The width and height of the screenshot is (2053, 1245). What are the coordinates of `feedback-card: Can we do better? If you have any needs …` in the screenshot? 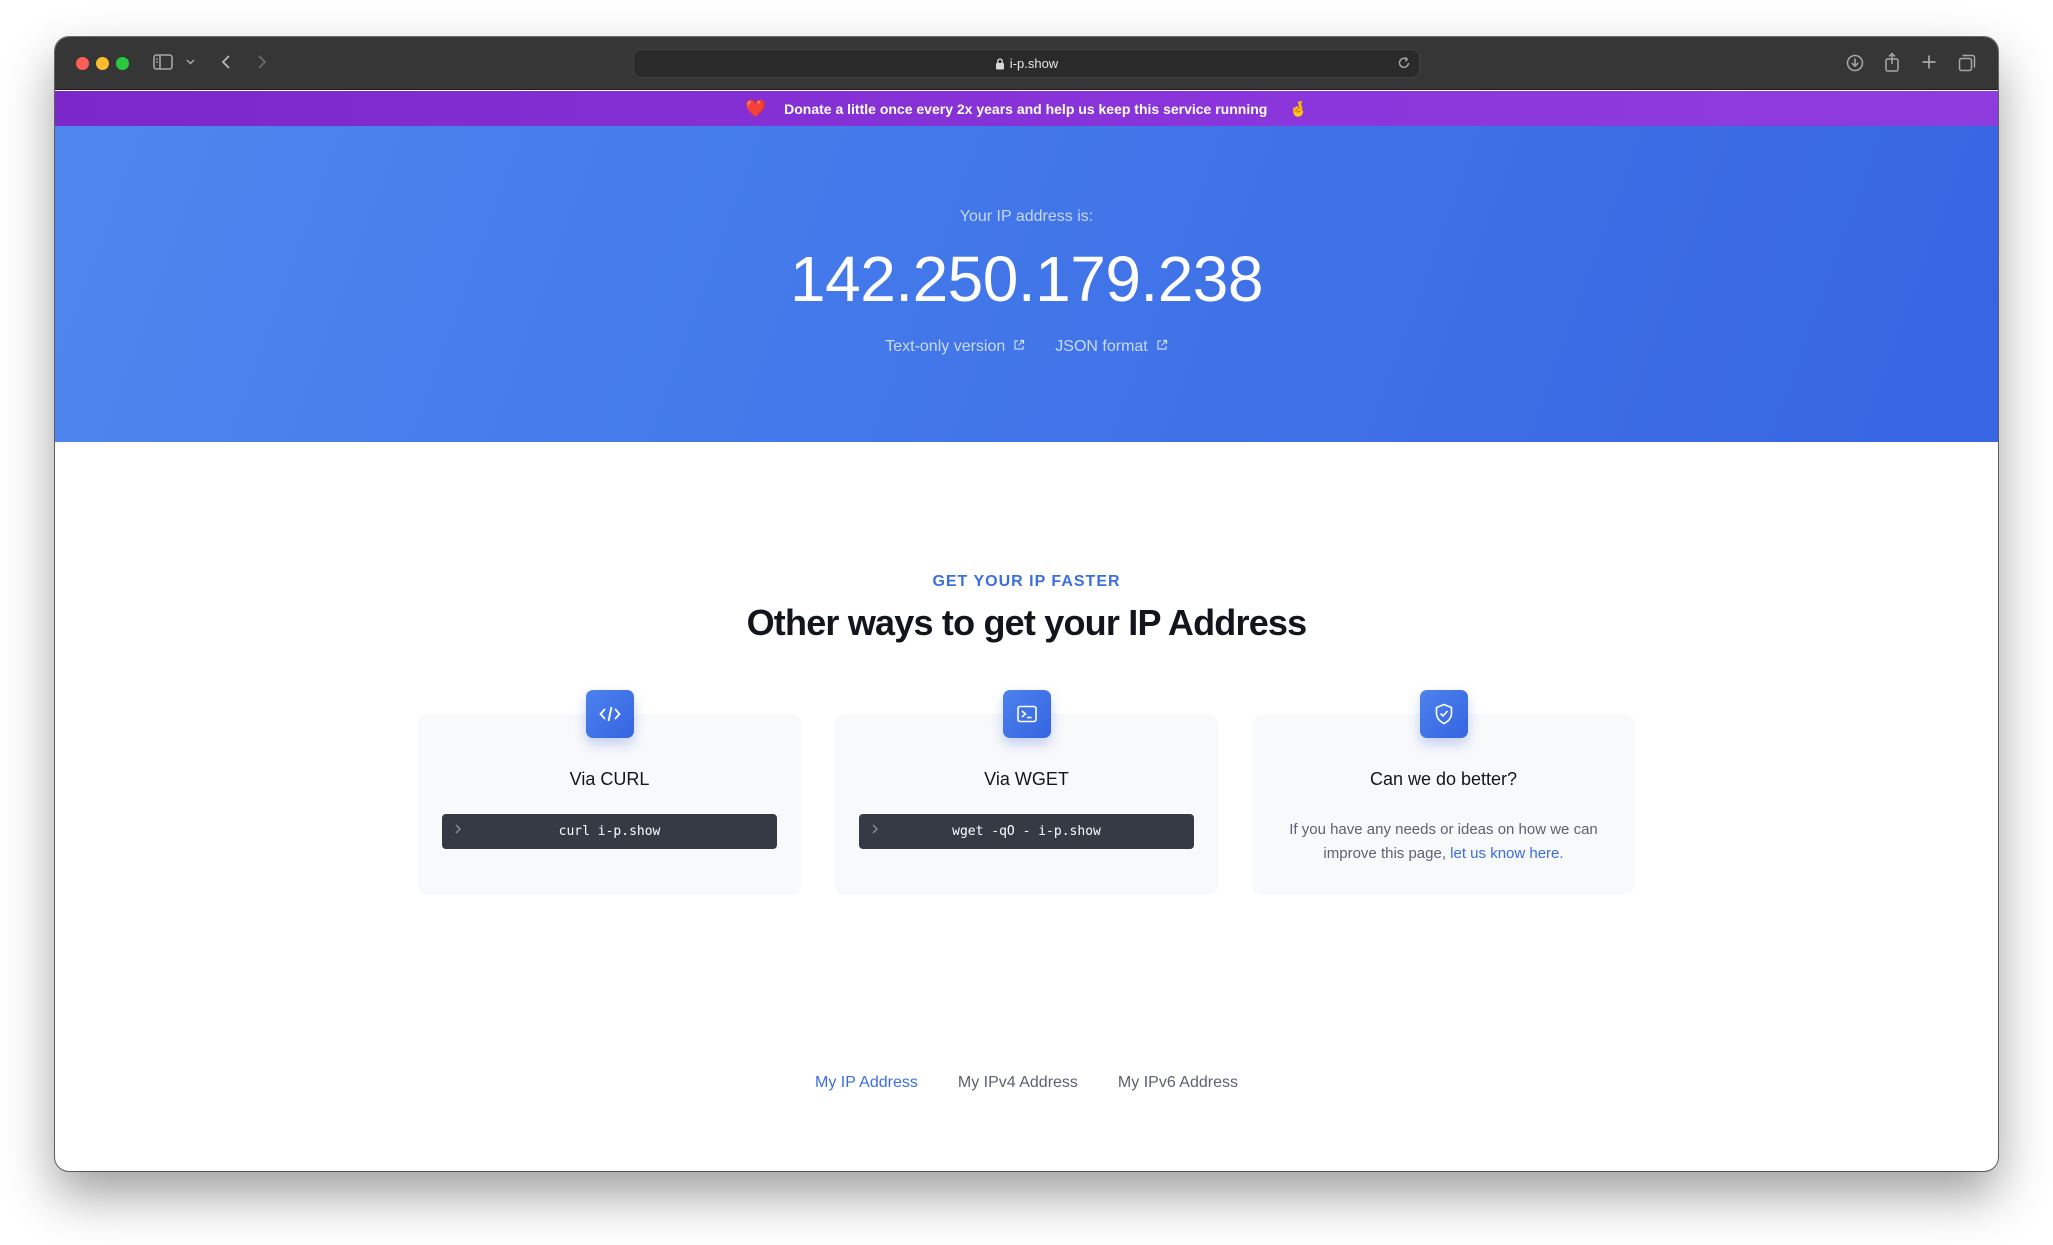 It's located at (1443, 792).